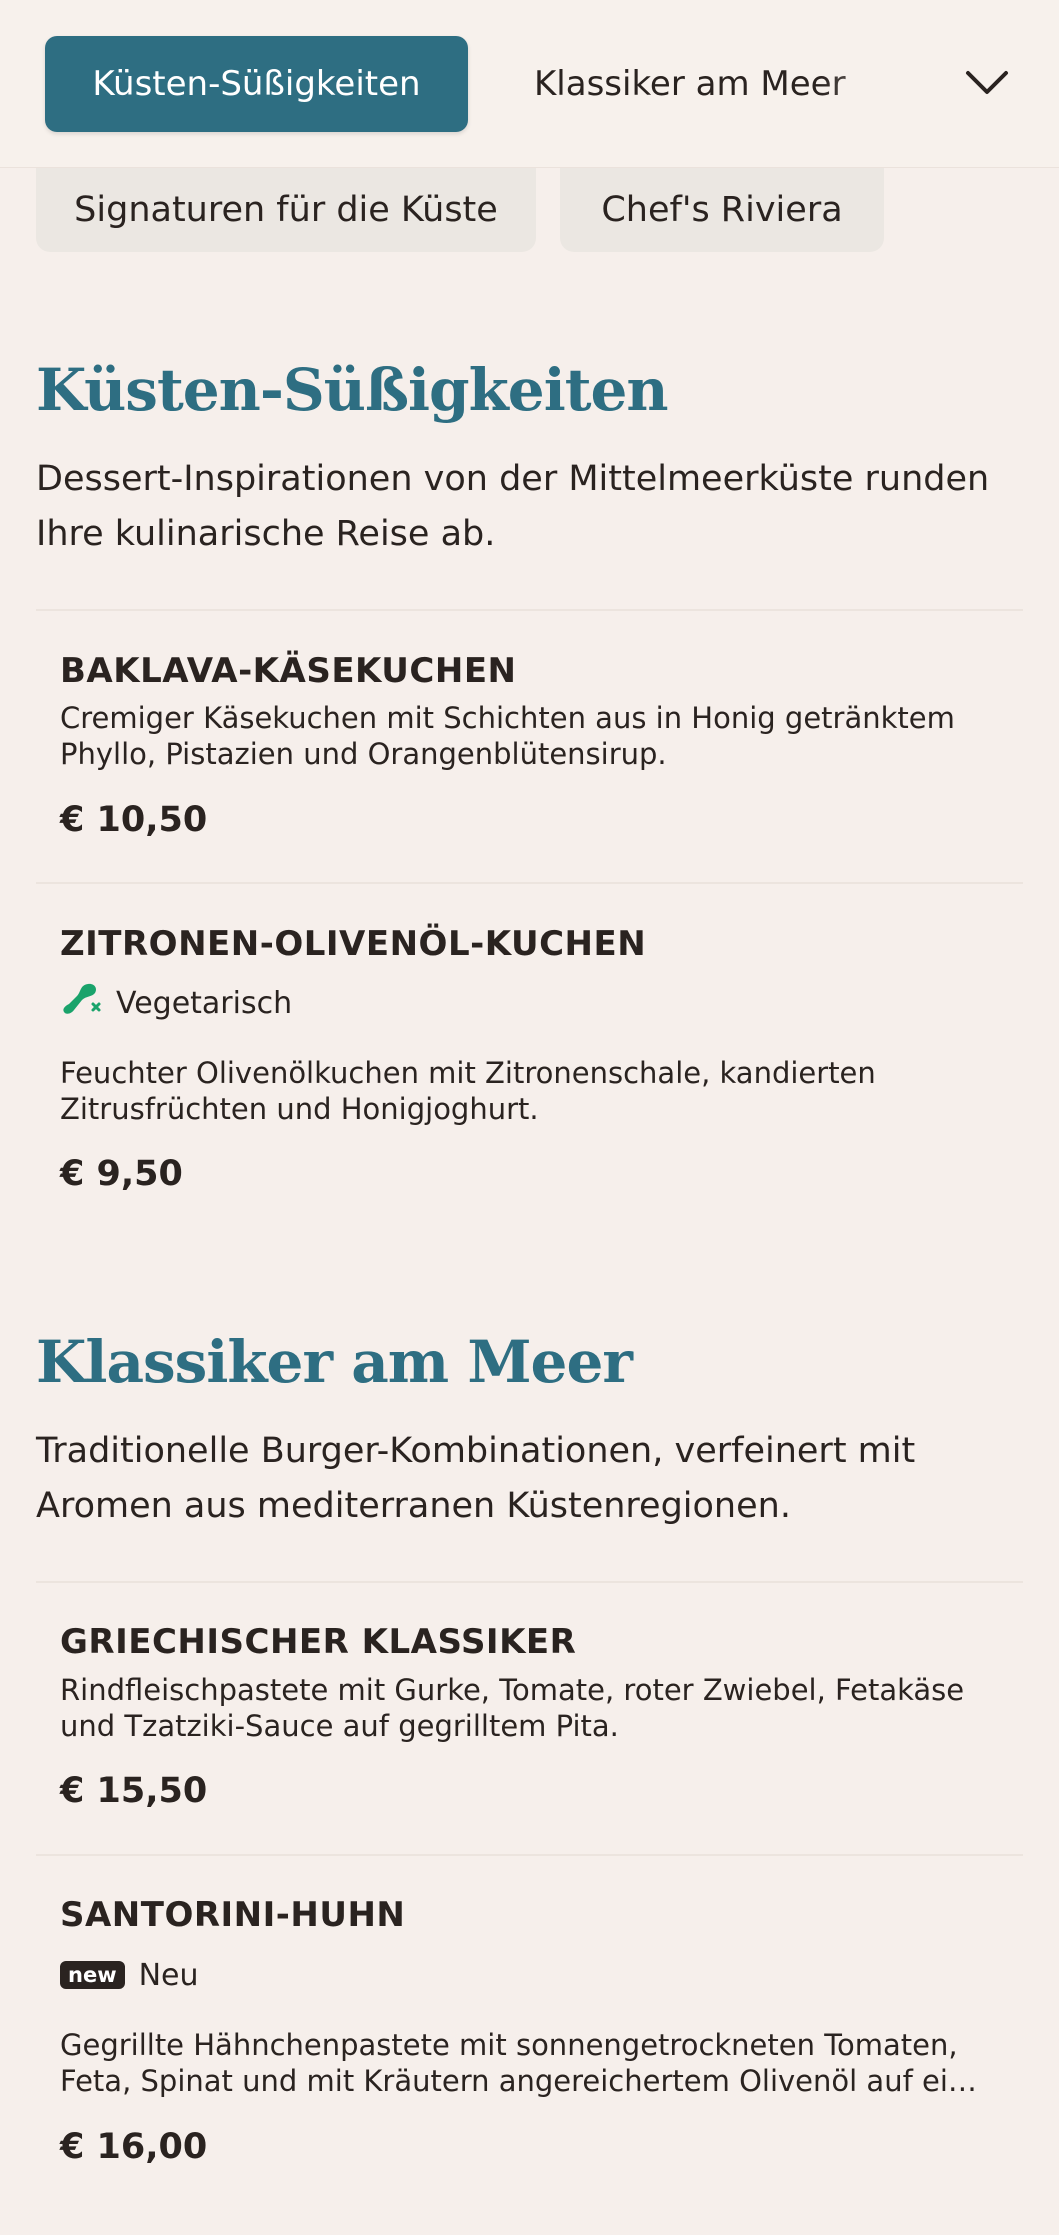 The width and height of the screenshot is (1059, 2235). Describe the element at coordinates (134, 820) in the screenshot. I see `item-price: € 10,50` at that location.